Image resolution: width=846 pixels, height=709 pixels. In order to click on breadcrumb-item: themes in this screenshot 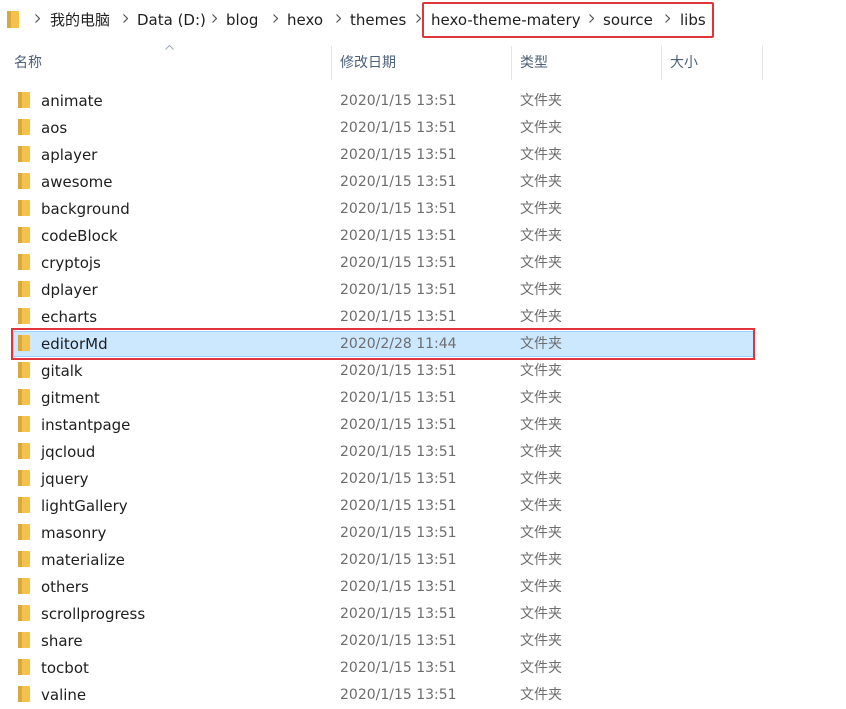, I will do `click(378, 20)`.